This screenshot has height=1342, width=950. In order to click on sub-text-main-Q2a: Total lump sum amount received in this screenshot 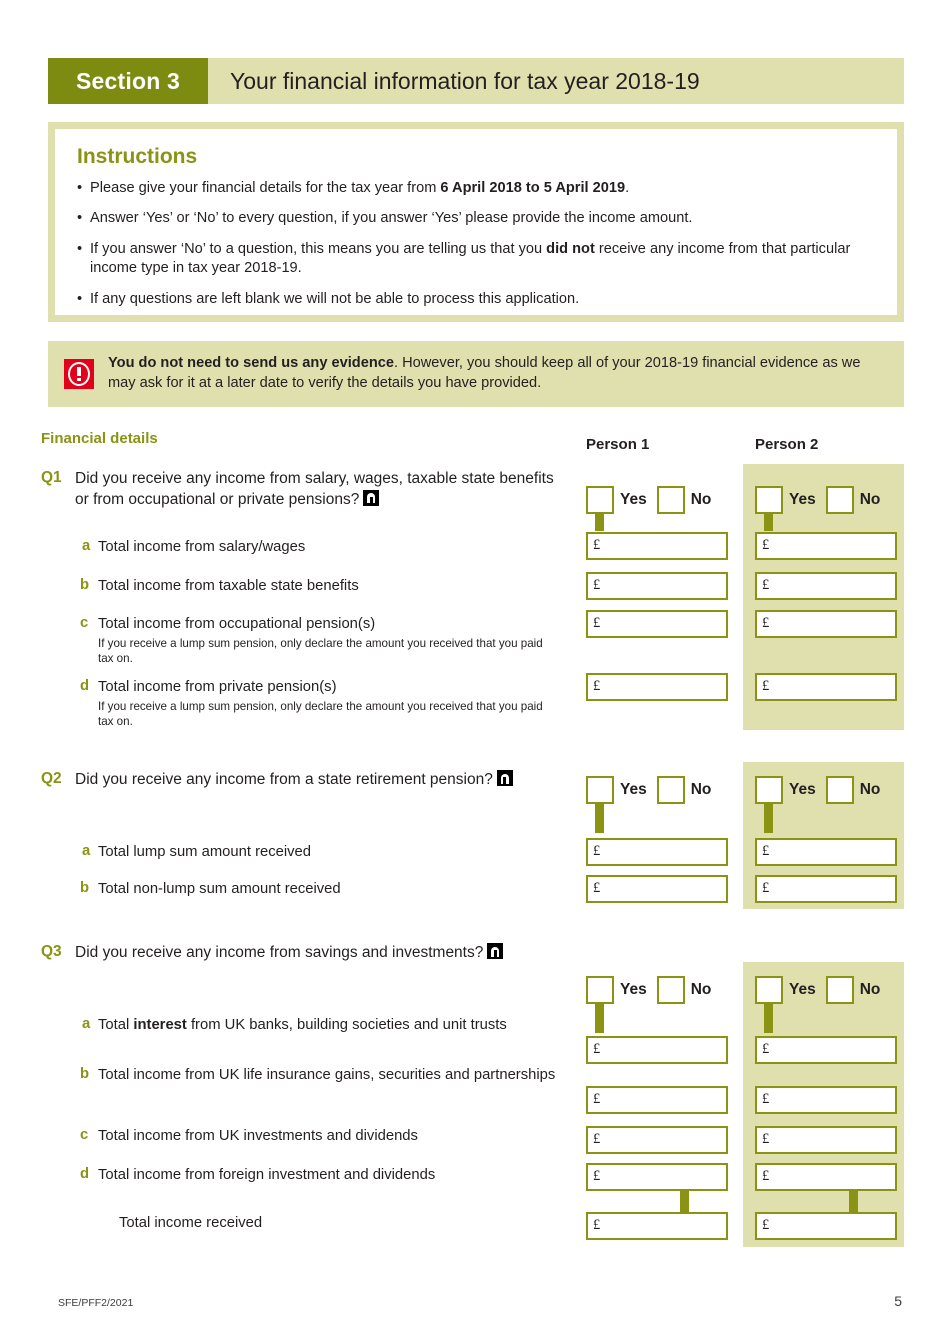, I will do `click(205, 852)`.